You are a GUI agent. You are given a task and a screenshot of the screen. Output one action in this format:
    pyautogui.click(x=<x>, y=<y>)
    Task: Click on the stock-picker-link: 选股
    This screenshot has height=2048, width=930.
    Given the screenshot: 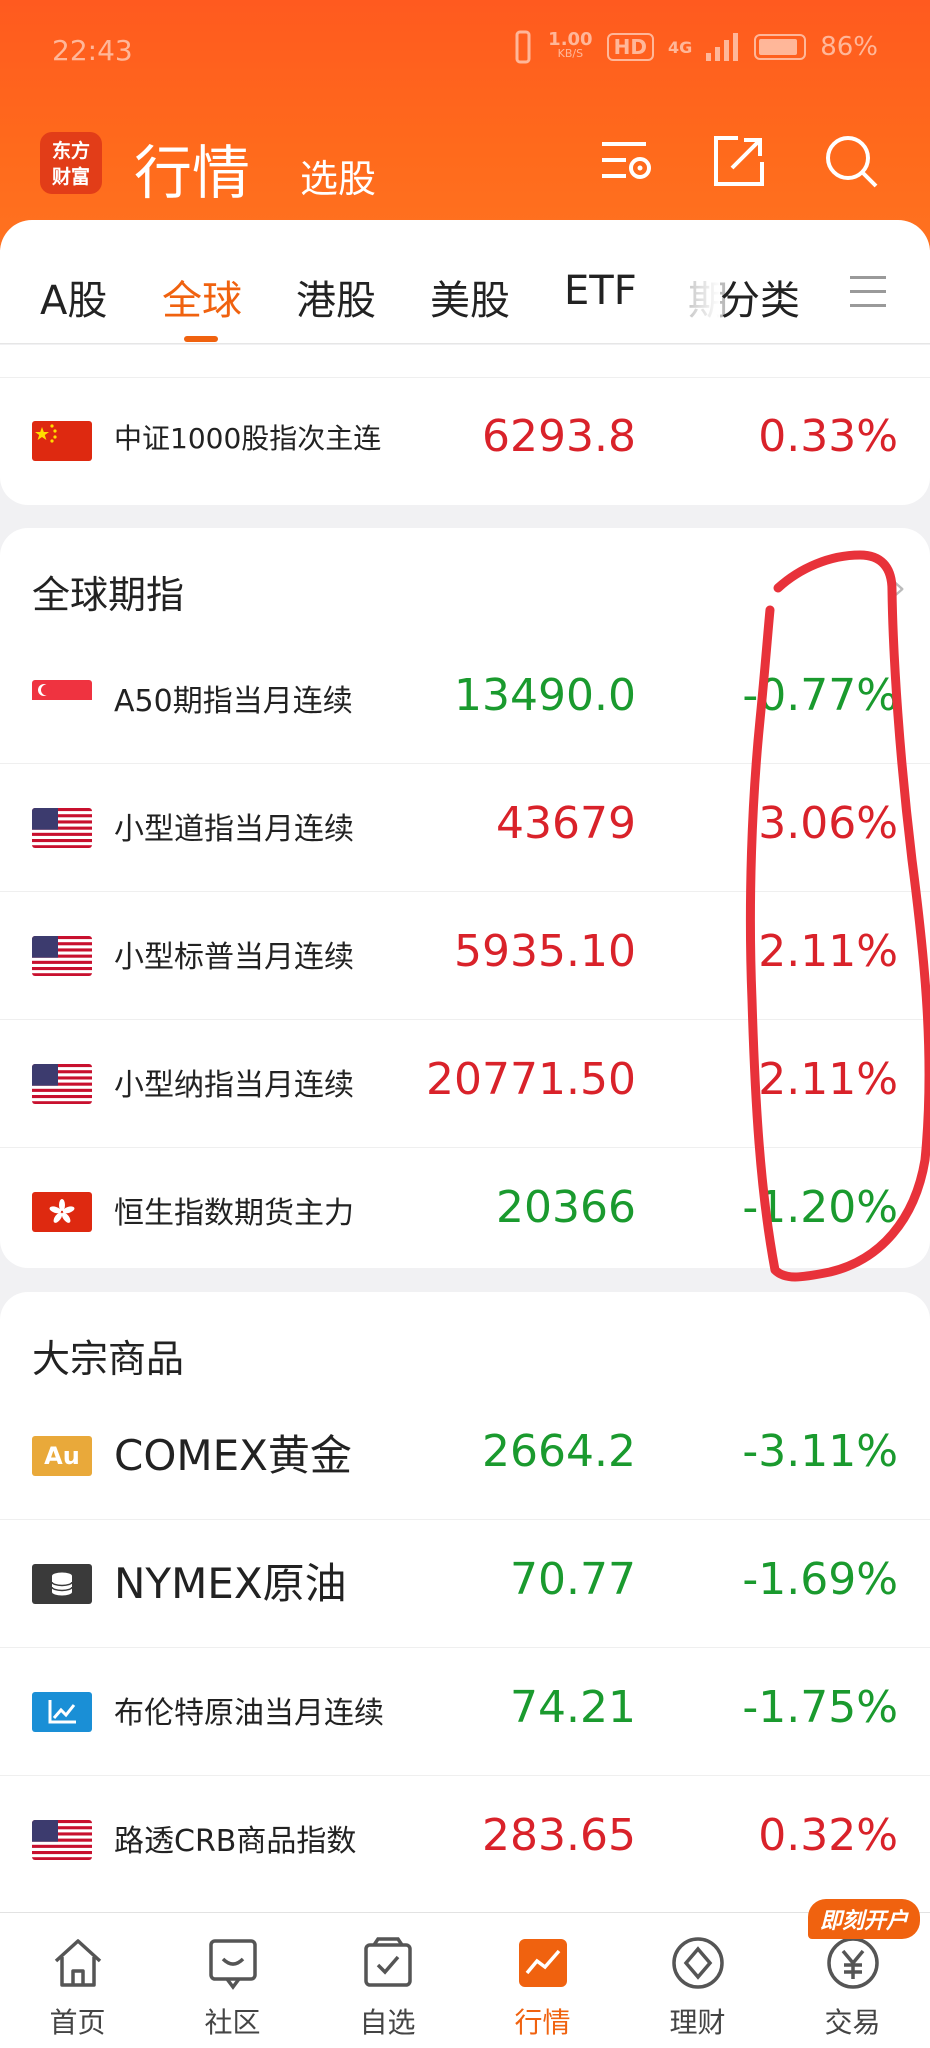 What is the action you would take?
    pyautogui.click(x=338, y=175)
    